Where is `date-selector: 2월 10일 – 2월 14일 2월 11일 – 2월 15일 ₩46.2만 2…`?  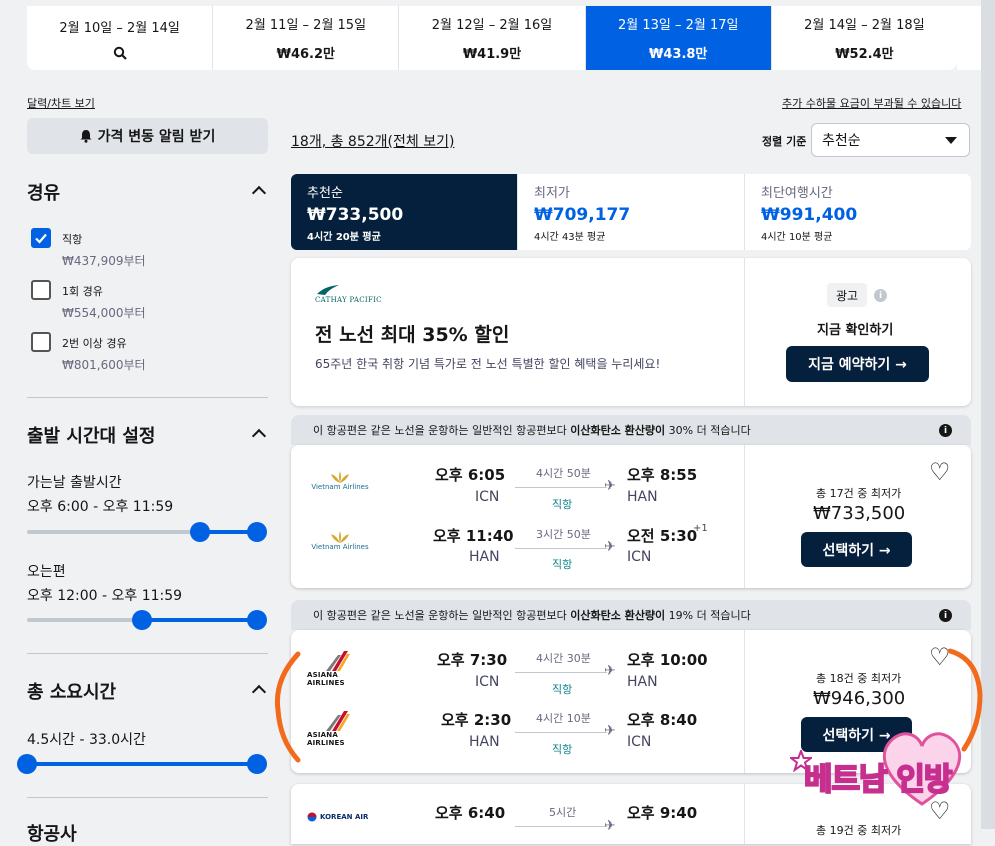 date-selector: 2월 10일 – 2월 14일 2월 11일 – 2월 15일 ₩46.2만 2… is located at coordinates (492, 38).